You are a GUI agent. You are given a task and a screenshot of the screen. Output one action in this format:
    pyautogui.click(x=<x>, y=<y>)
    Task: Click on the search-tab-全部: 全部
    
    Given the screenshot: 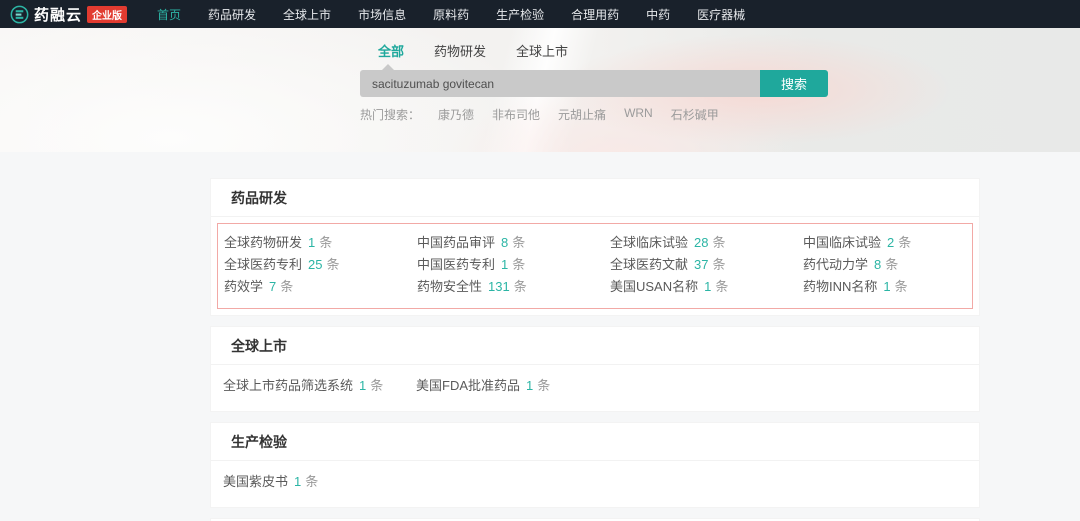 What is the action you would take?
    pyautogui.click(x=391, y=50)
    